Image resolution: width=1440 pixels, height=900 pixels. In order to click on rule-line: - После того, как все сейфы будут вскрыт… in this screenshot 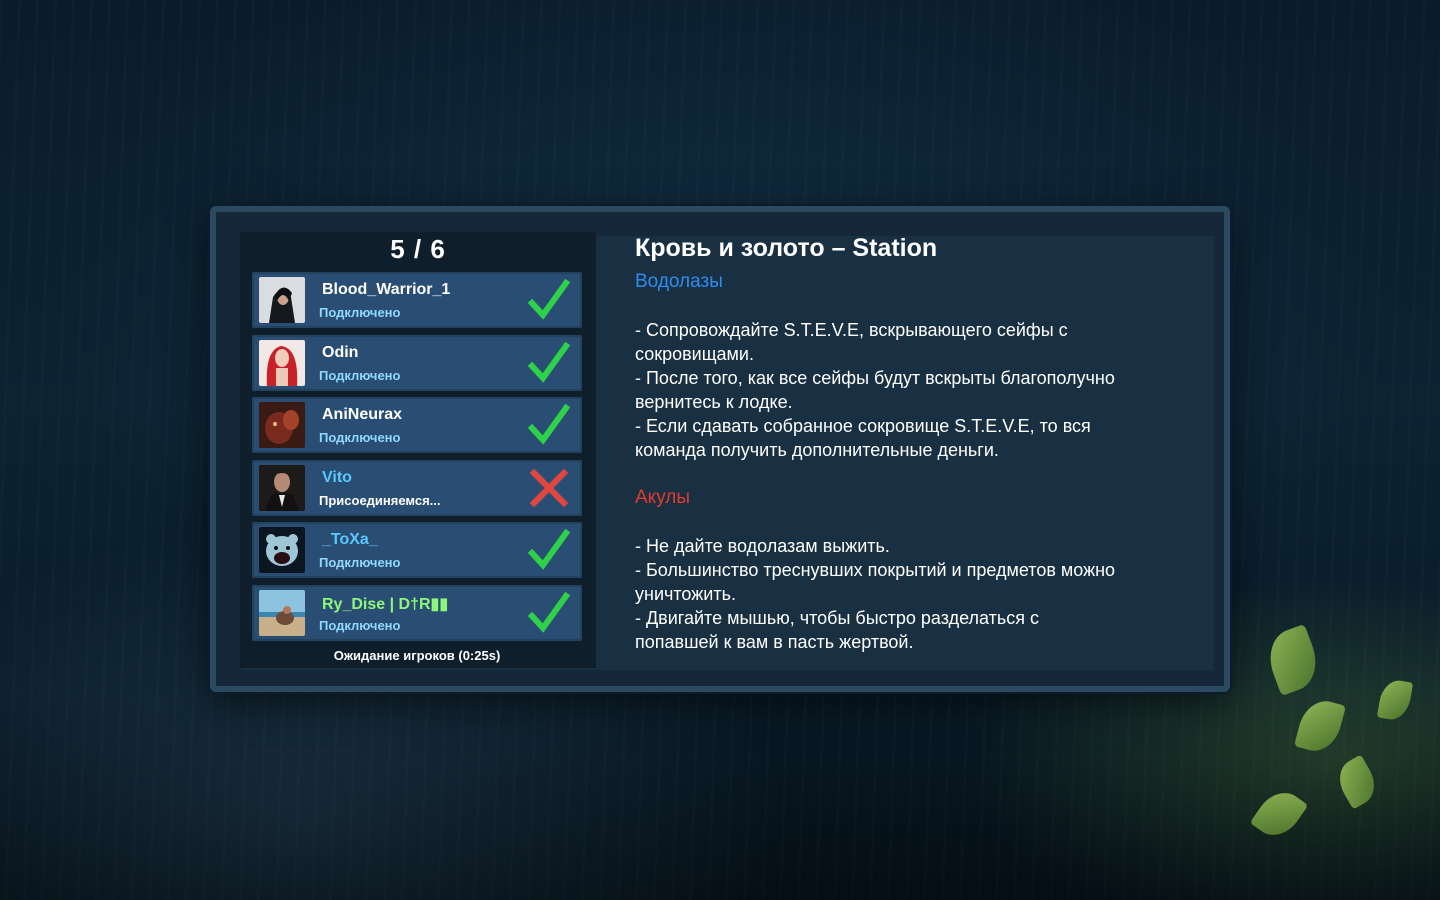, I will do `click(875, 378)`.